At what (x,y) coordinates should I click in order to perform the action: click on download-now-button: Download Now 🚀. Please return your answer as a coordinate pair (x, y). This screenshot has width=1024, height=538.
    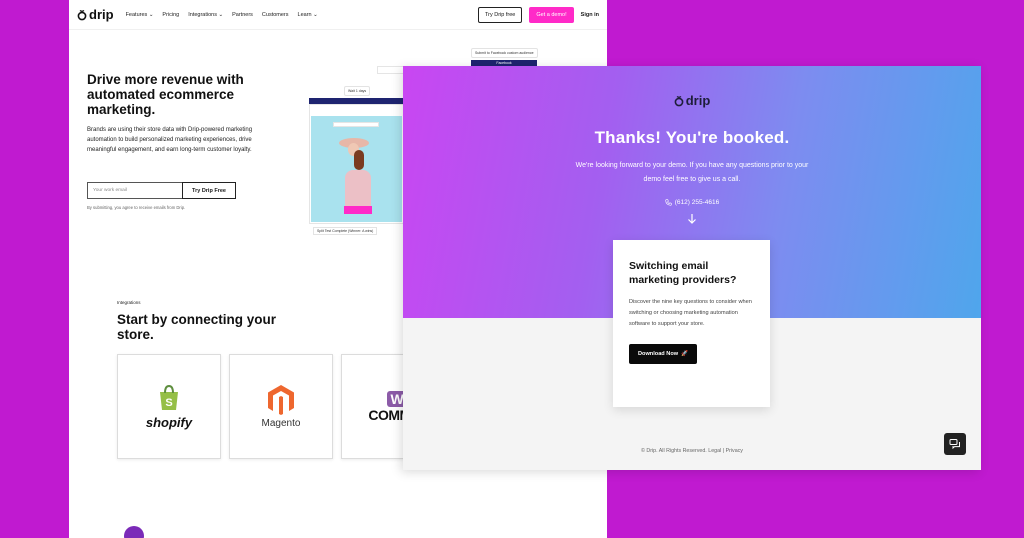
    Looking at the image, I should click on (663, 354).